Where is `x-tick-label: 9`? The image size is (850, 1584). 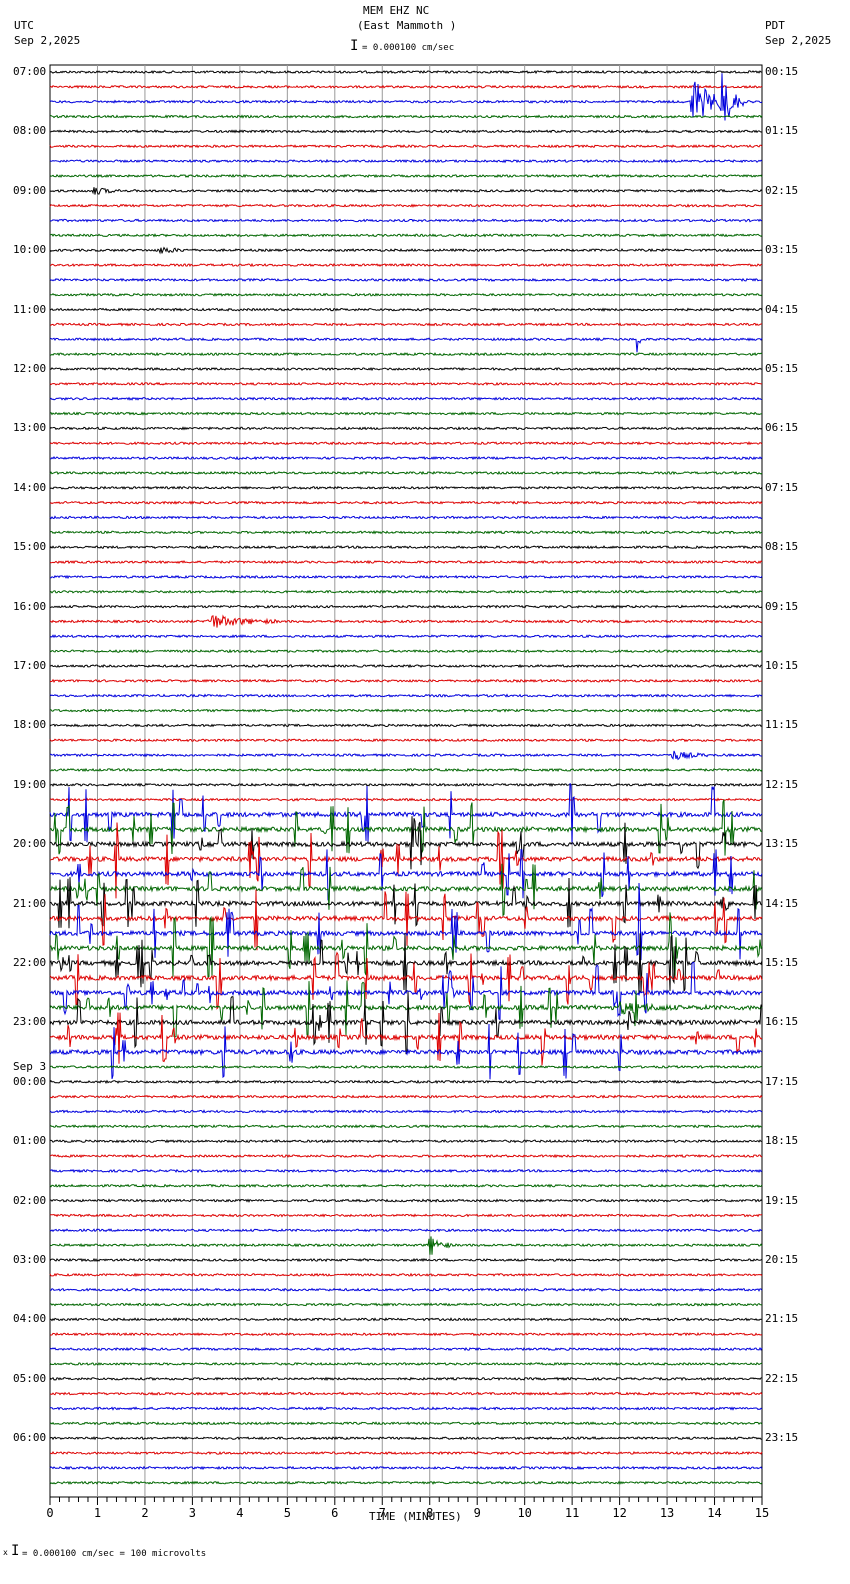
x-tick-label: 9 is located at coordinates (477, 1513).